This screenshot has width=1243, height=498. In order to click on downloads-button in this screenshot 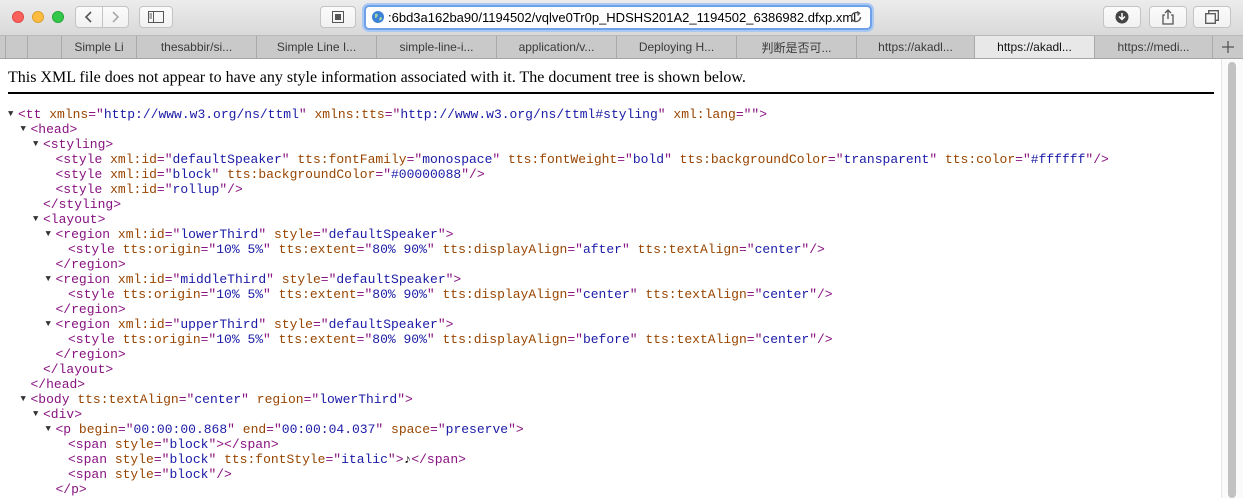, I will do `click(1122, 17)`.